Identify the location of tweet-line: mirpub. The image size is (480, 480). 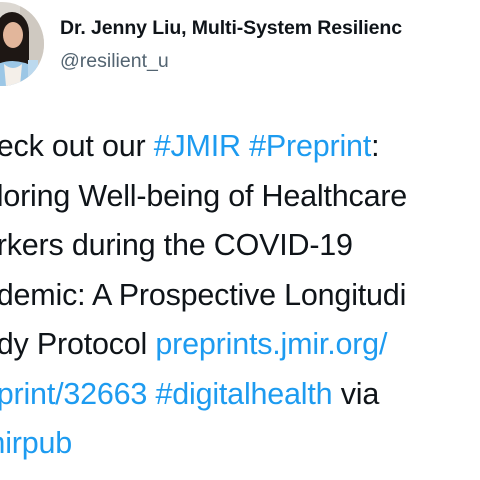
(240, 444).